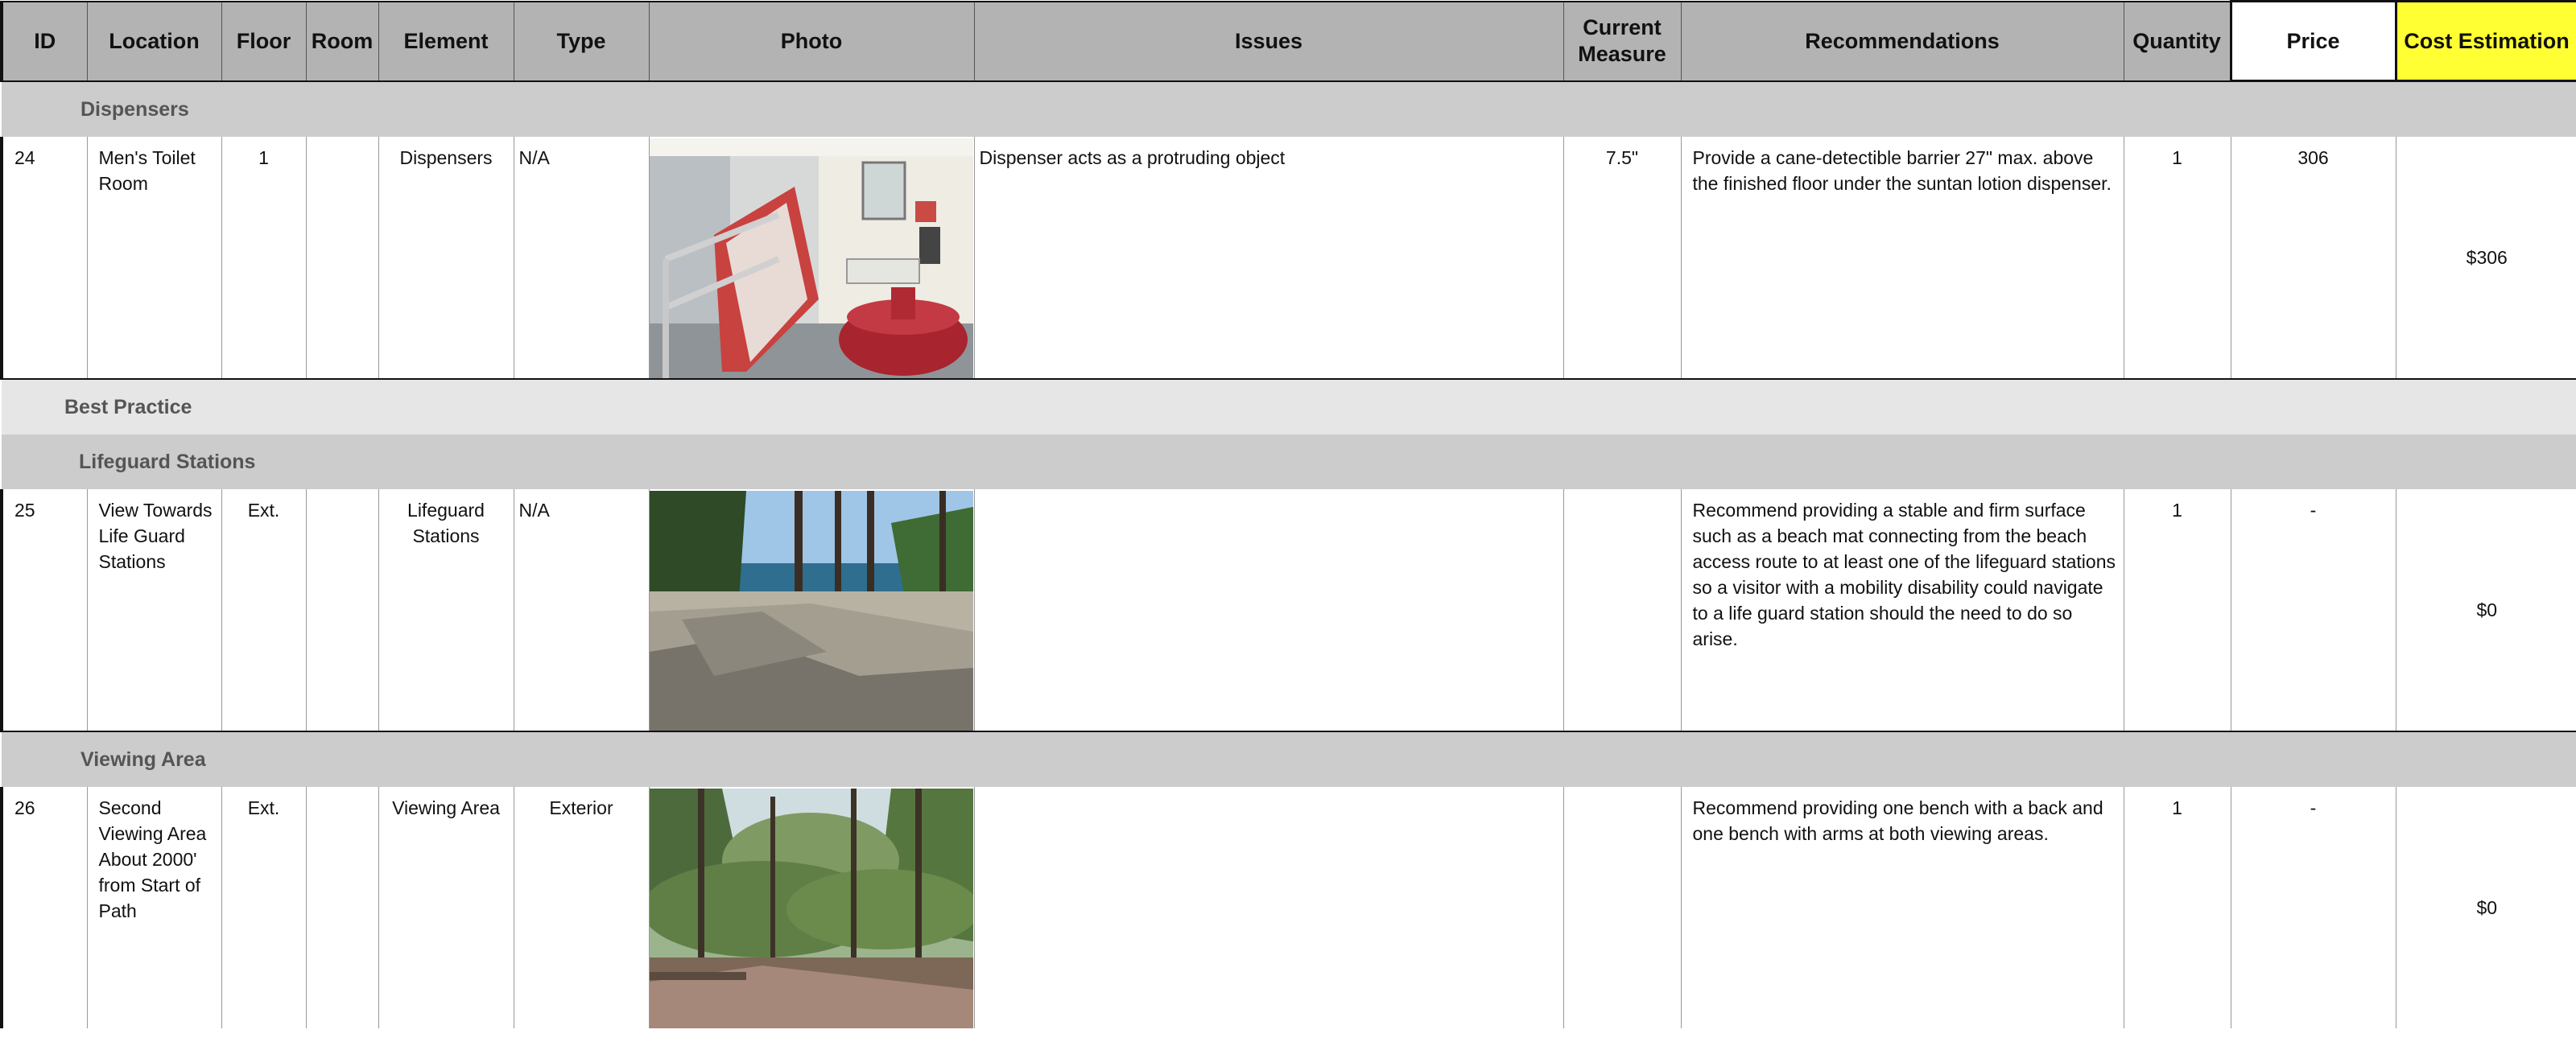  Describe the element at coordinates (2313, 258) in the screenshot. I see `cell-price: 306` at that location.